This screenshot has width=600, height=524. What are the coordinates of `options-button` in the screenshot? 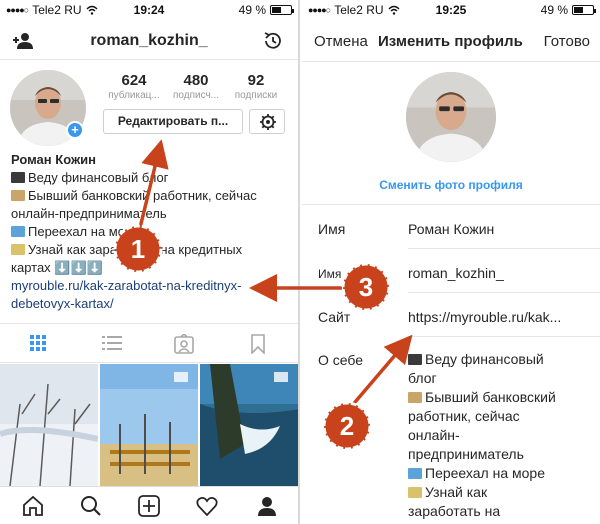 It's located at (267, 121).